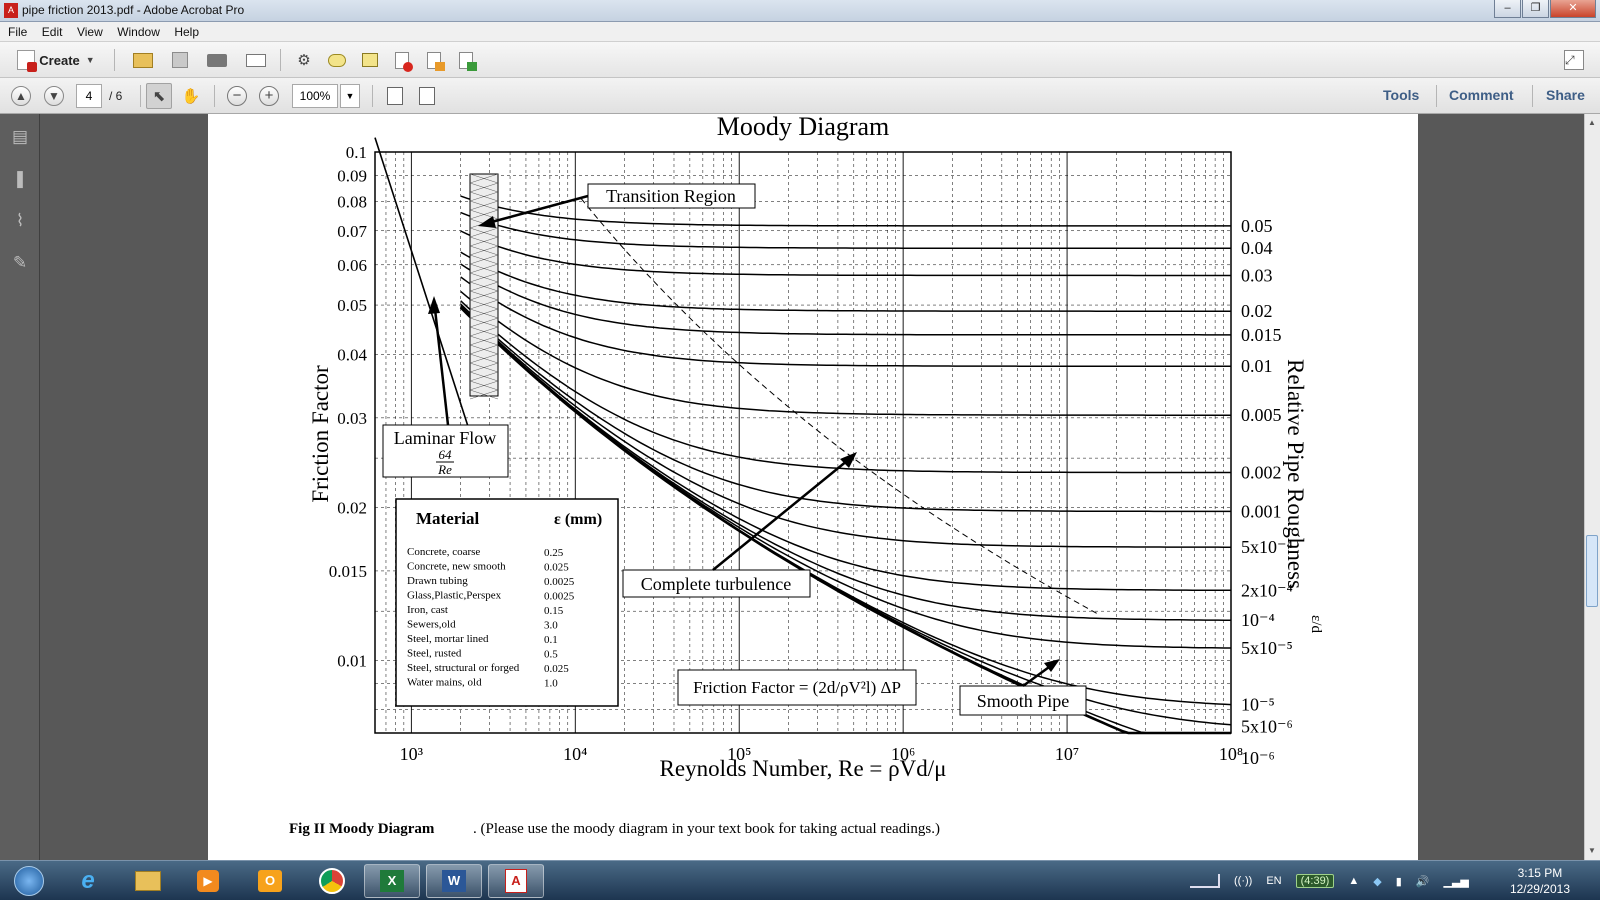  I want to click on network-signal-icon, so click(1205, 881).